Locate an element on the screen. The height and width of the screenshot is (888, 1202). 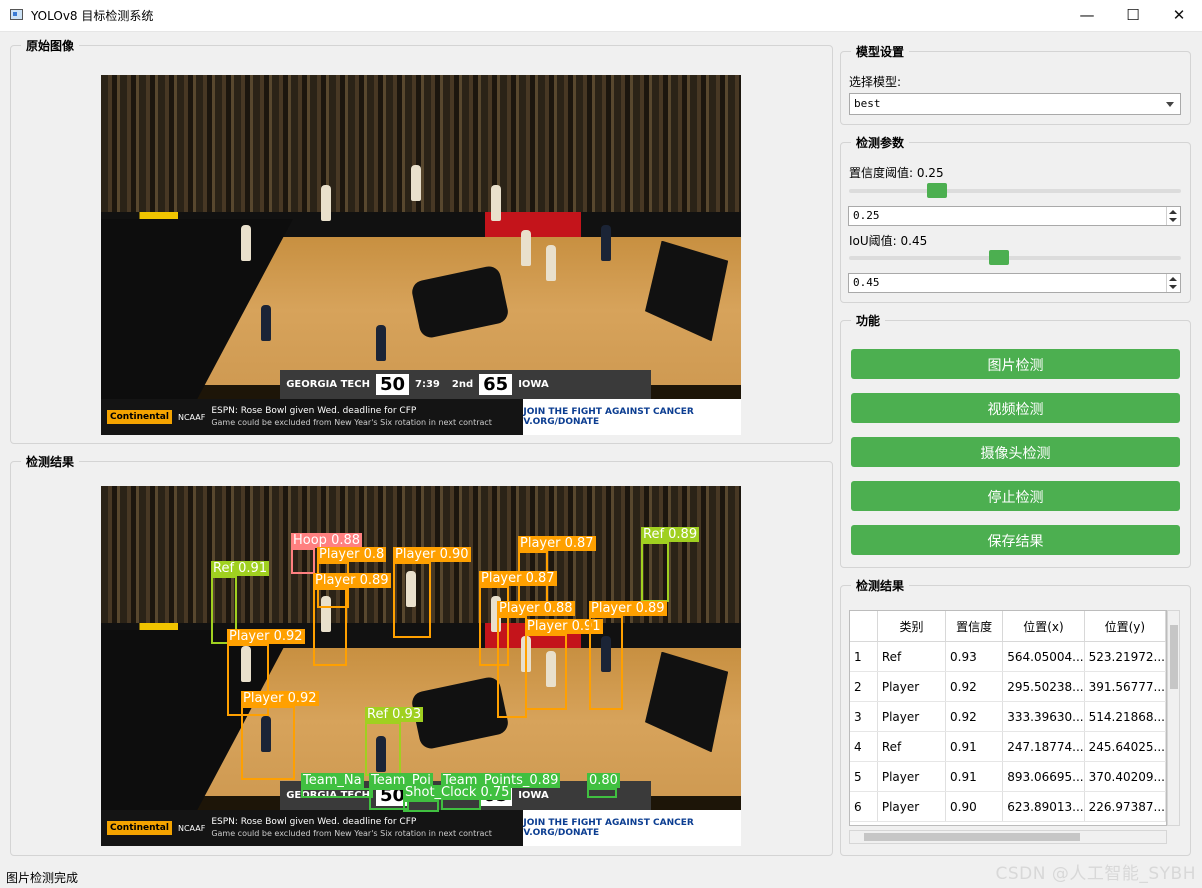
home-score: 65 is located at coordinates (496, 385).